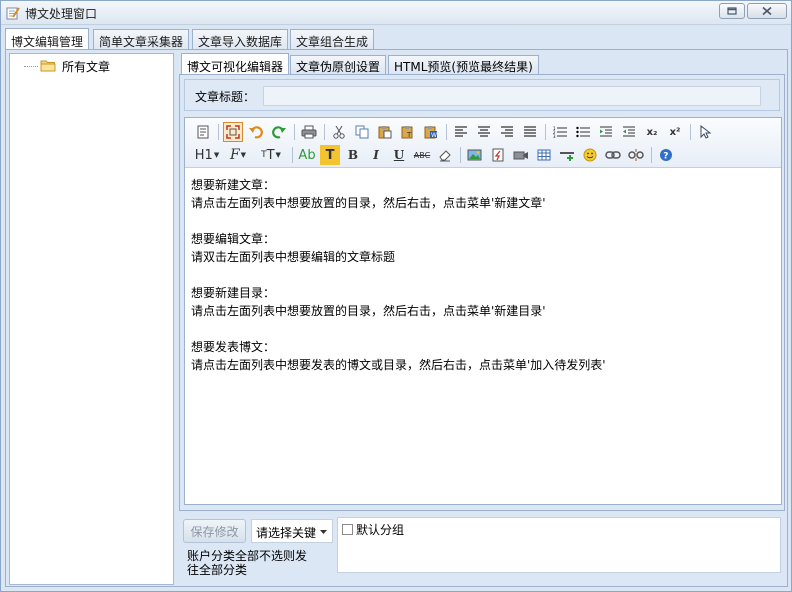 Image resolution: width=792 pixels, height=592 pixels. Describe the element at coordinates (463, 64) in the screenshot. I see `tab-html-preview: HTML预览(预览最终结果)` at that location.